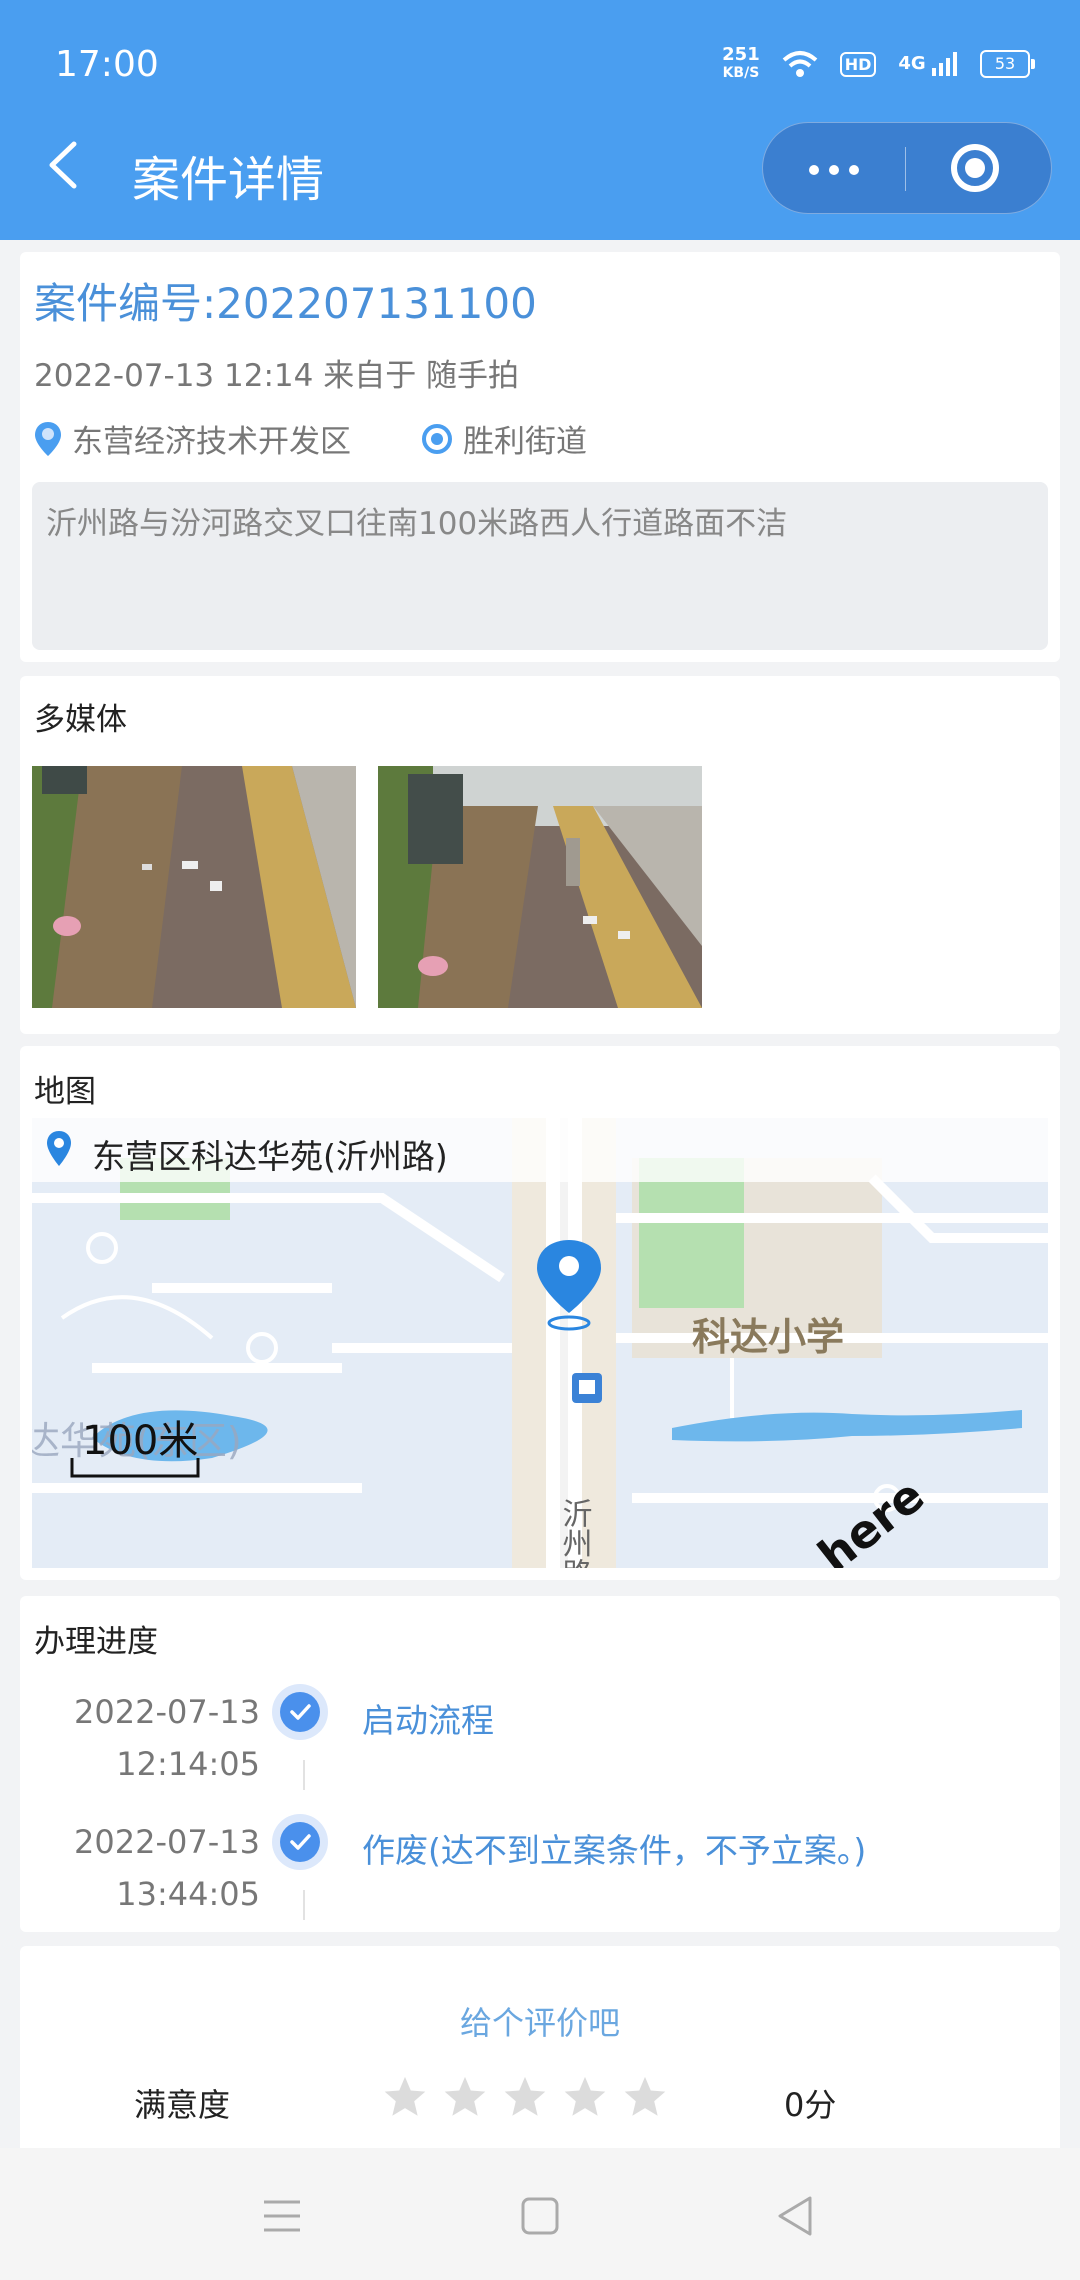 The height and width of the screenshot is (2280, 1080). What do you see at coordinates (167, 1738) in the screenshot?
I see `progress-step-datetime: 2022-07-13 12:14:05` at bounding box center [167, 1738].